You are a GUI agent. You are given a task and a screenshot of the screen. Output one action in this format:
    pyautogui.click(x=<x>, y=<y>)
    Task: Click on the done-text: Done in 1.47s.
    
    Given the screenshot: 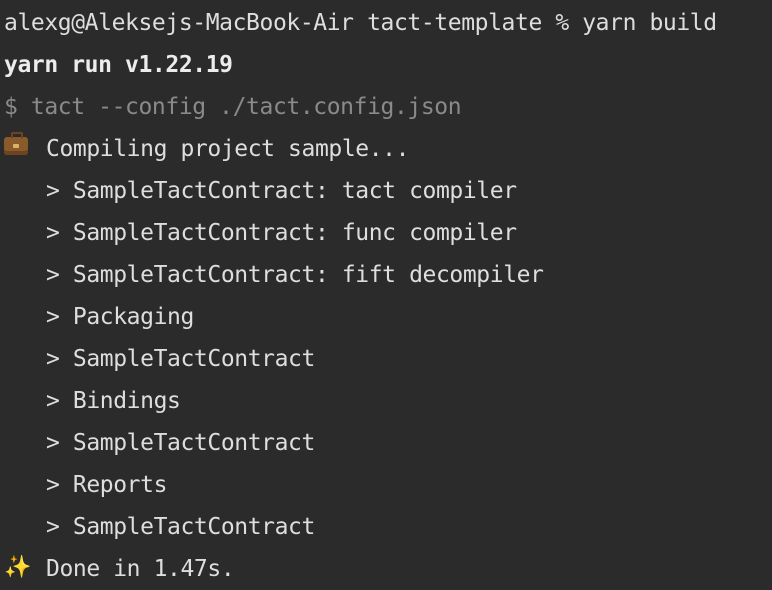 What is the action you would take?
    pyautogui.click(x=140, y=569)
    